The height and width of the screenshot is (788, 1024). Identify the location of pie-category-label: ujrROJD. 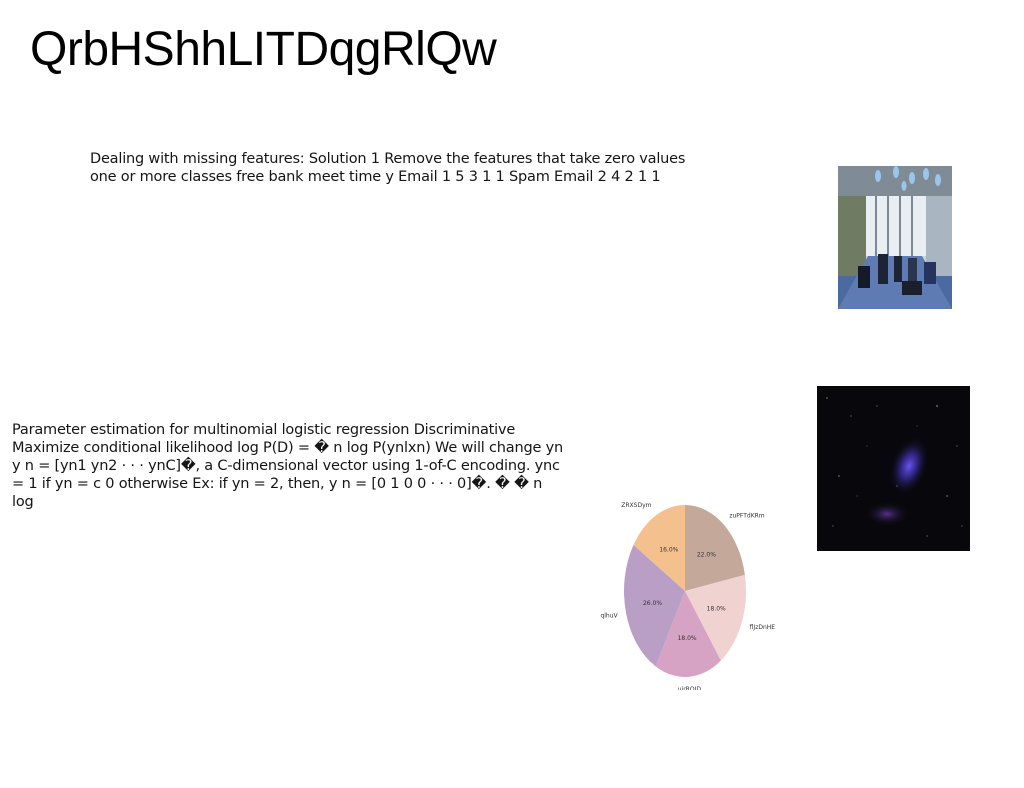
(690, 688).